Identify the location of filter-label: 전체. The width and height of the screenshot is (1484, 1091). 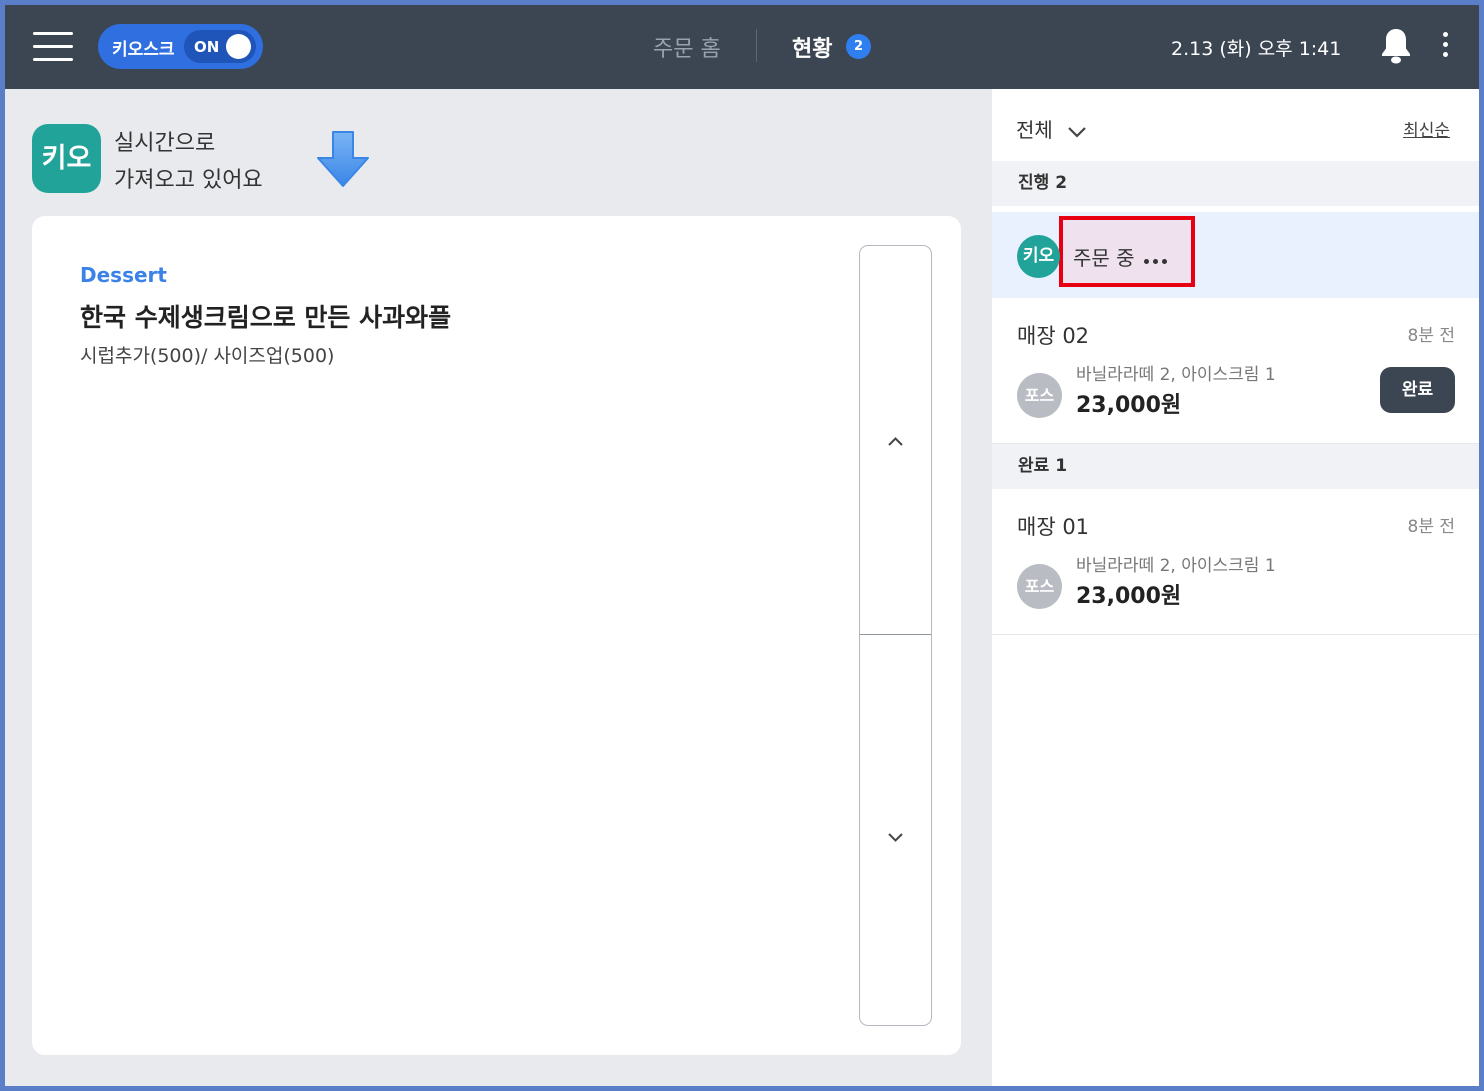
(1034, 130).